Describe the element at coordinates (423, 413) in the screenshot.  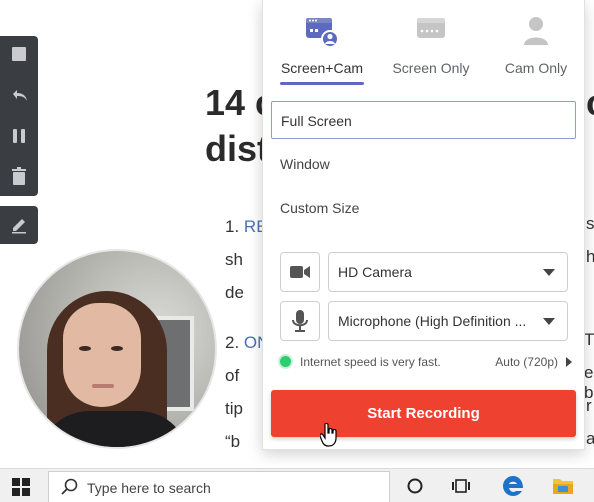
I see `start-recording-button: Start Recording` at that location.